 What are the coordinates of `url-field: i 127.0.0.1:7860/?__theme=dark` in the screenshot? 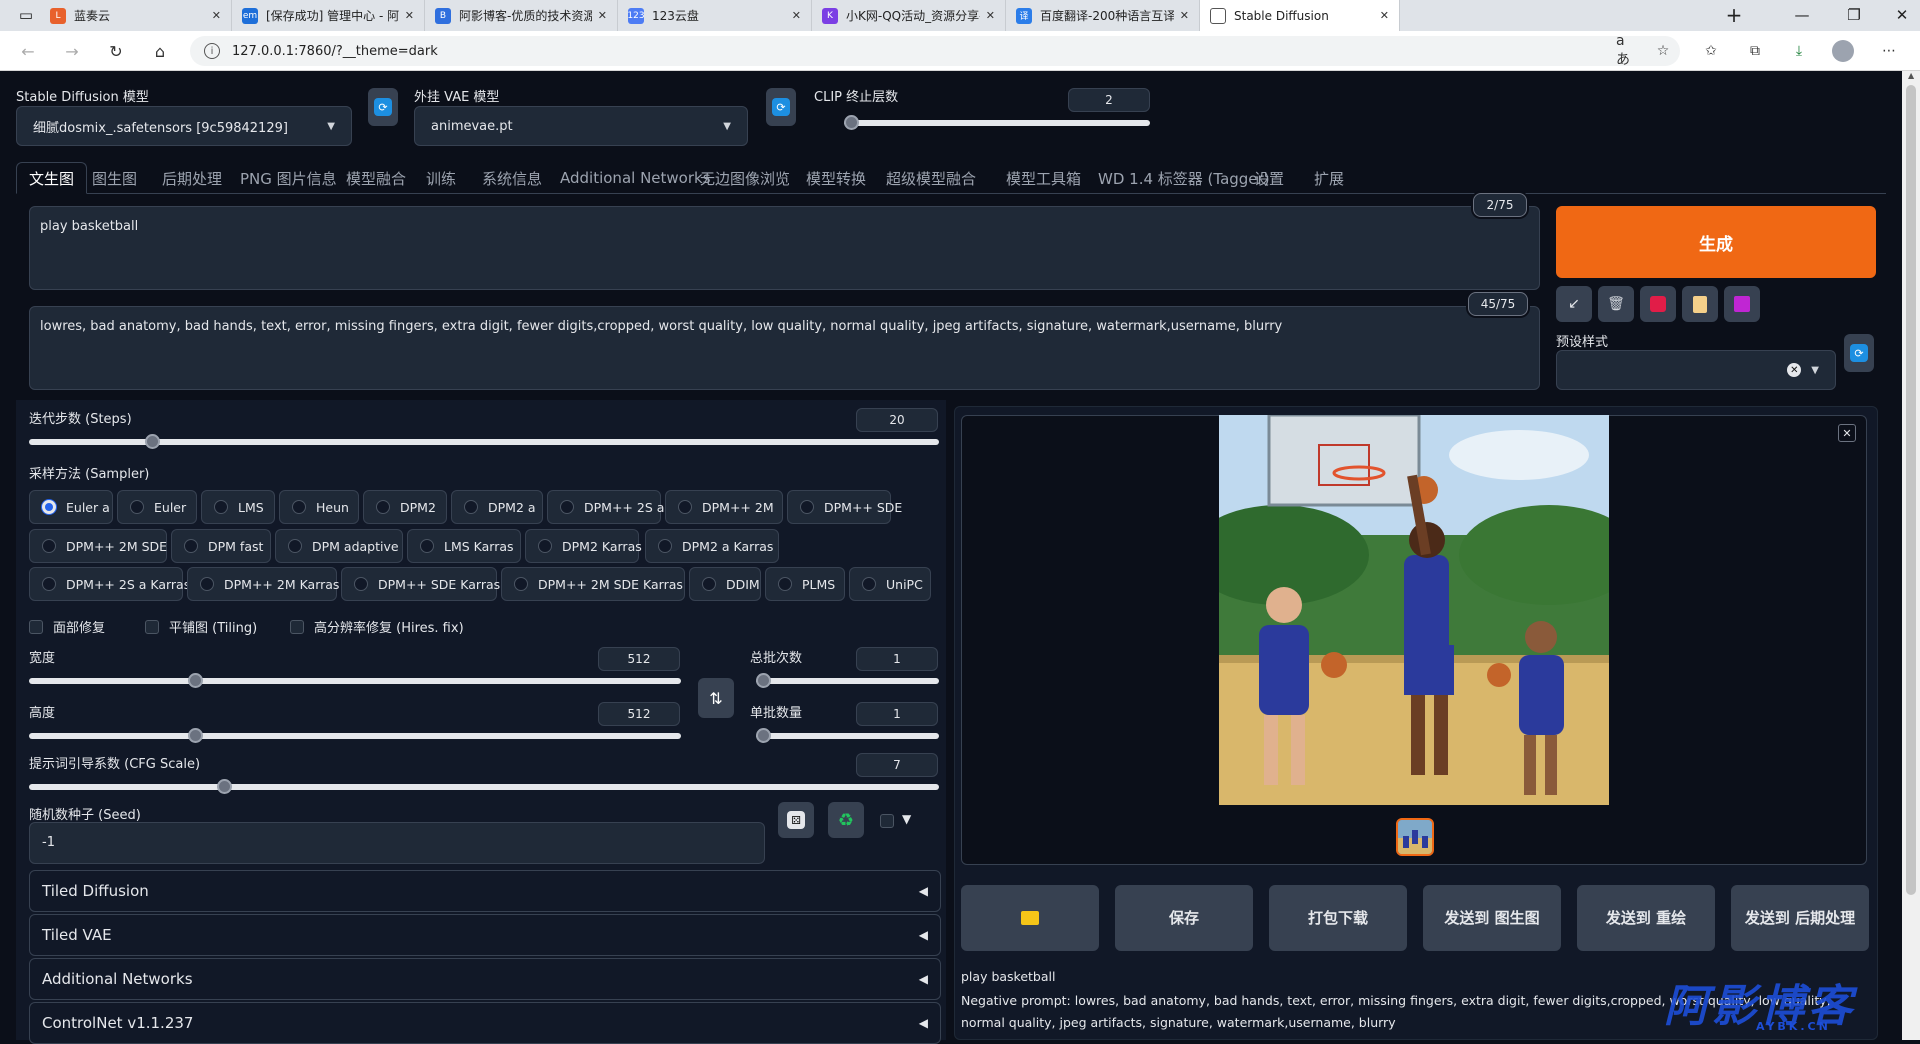 It's located at (935, 51).